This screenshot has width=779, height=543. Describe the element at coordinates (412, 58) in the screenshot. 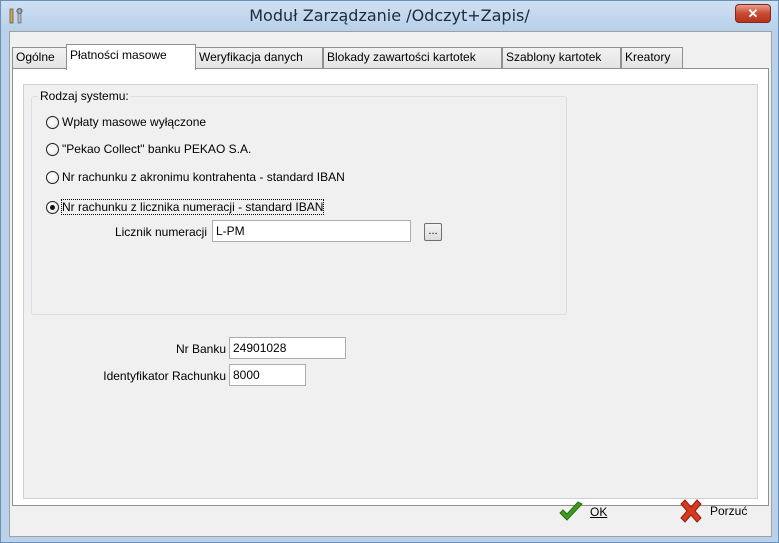

I see `tab-blokady-zawartosci-kartotek: Blokady zawartości kartotek` at that location.